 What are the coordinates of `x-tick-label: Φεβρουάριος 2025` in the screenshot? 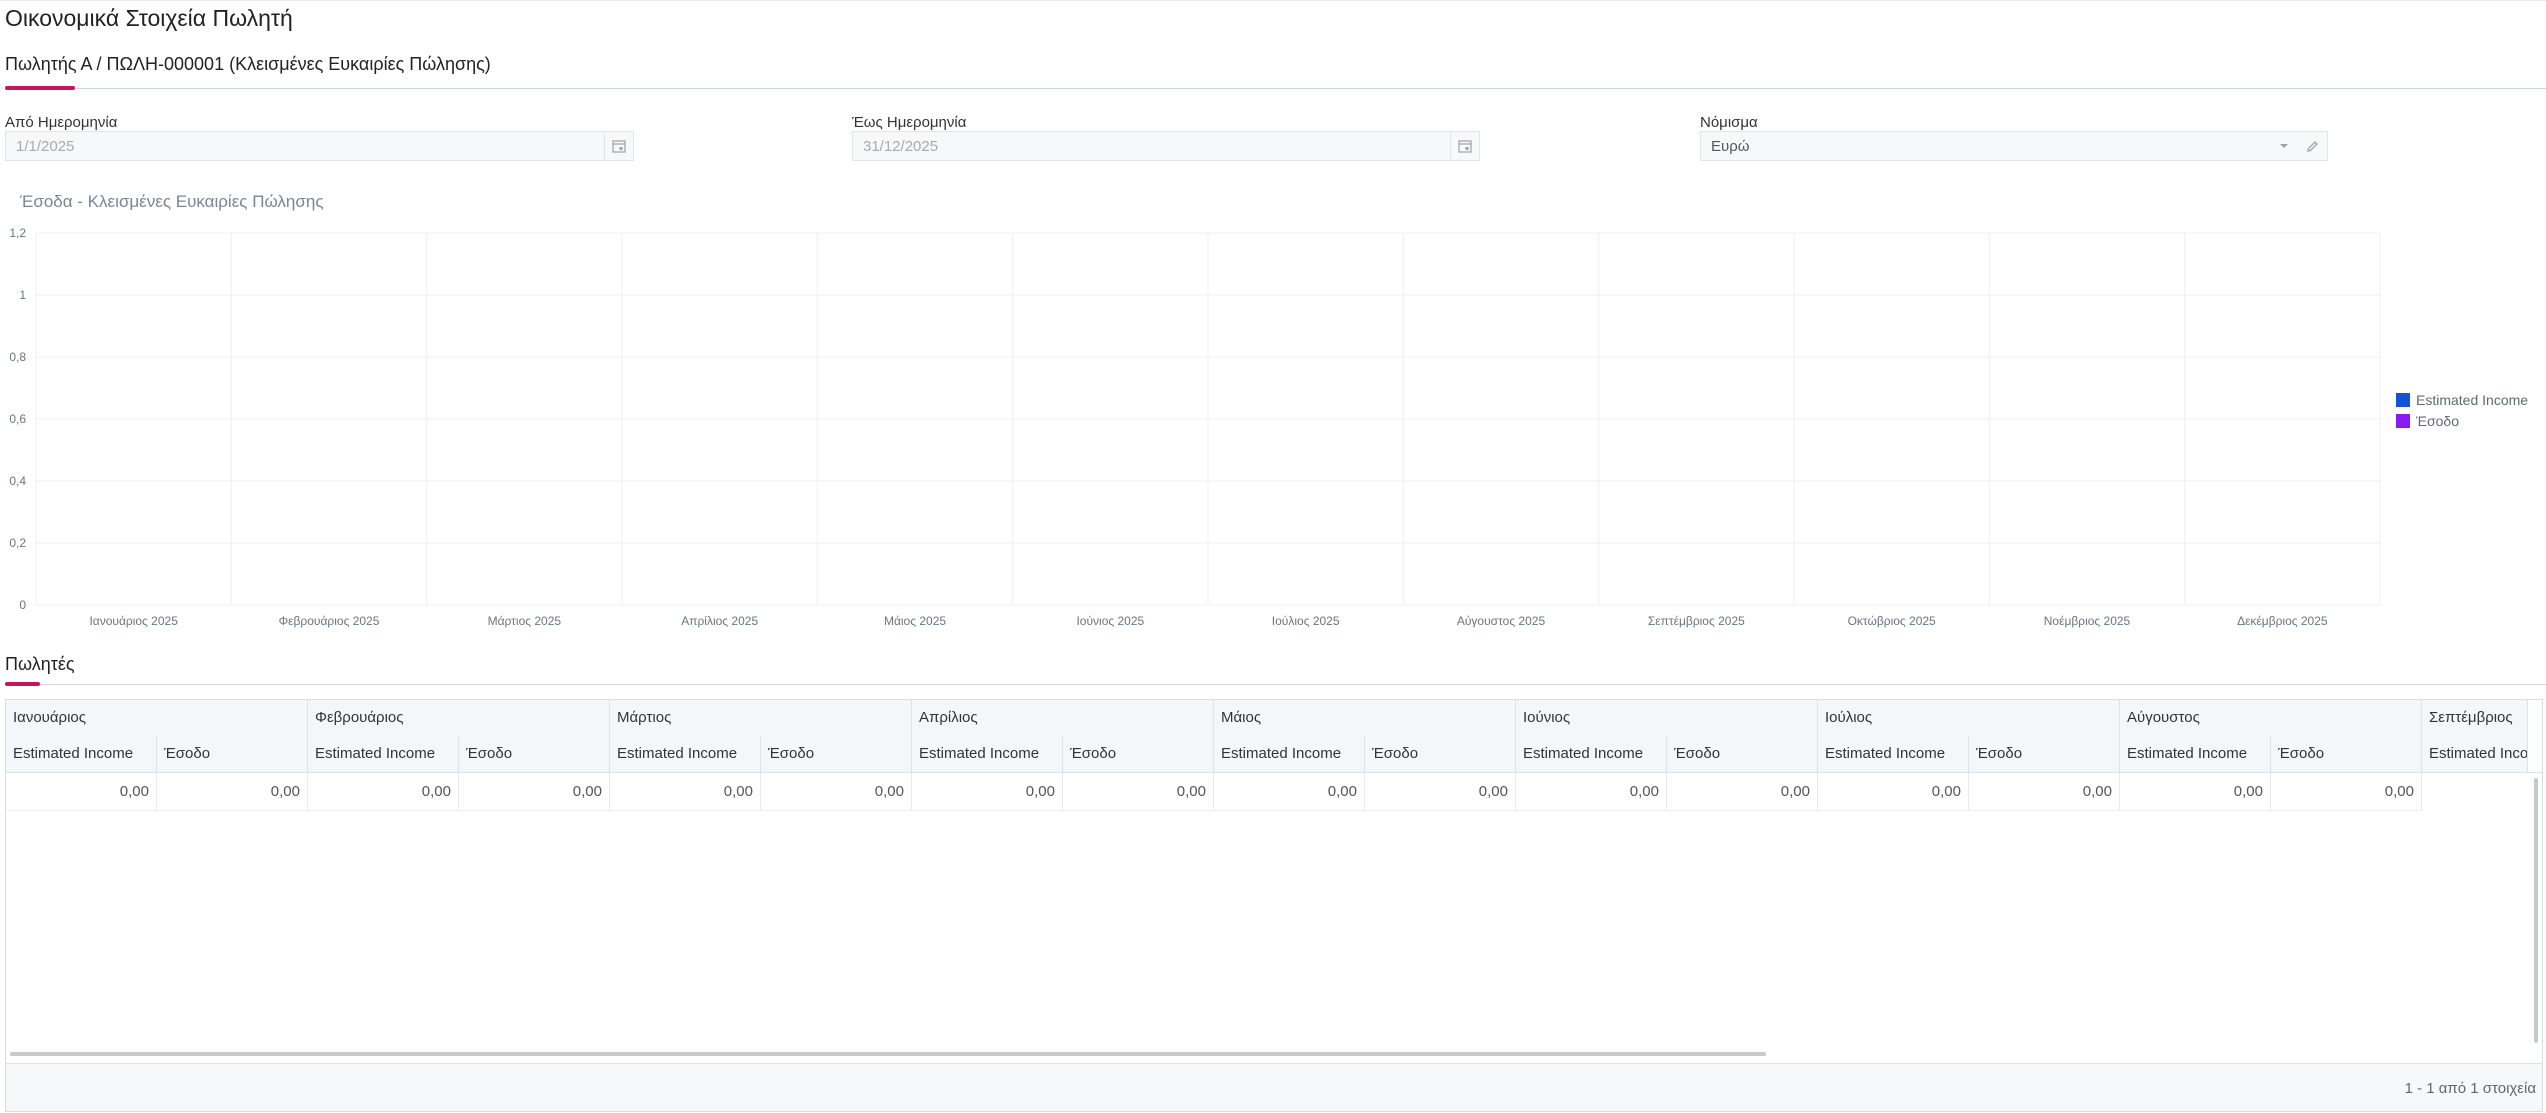 It's located at (329, 621).